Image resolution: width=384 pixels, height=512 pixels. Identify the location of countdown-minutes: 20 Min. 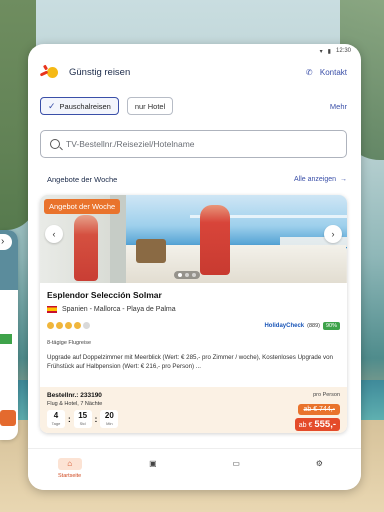
(109, 419).